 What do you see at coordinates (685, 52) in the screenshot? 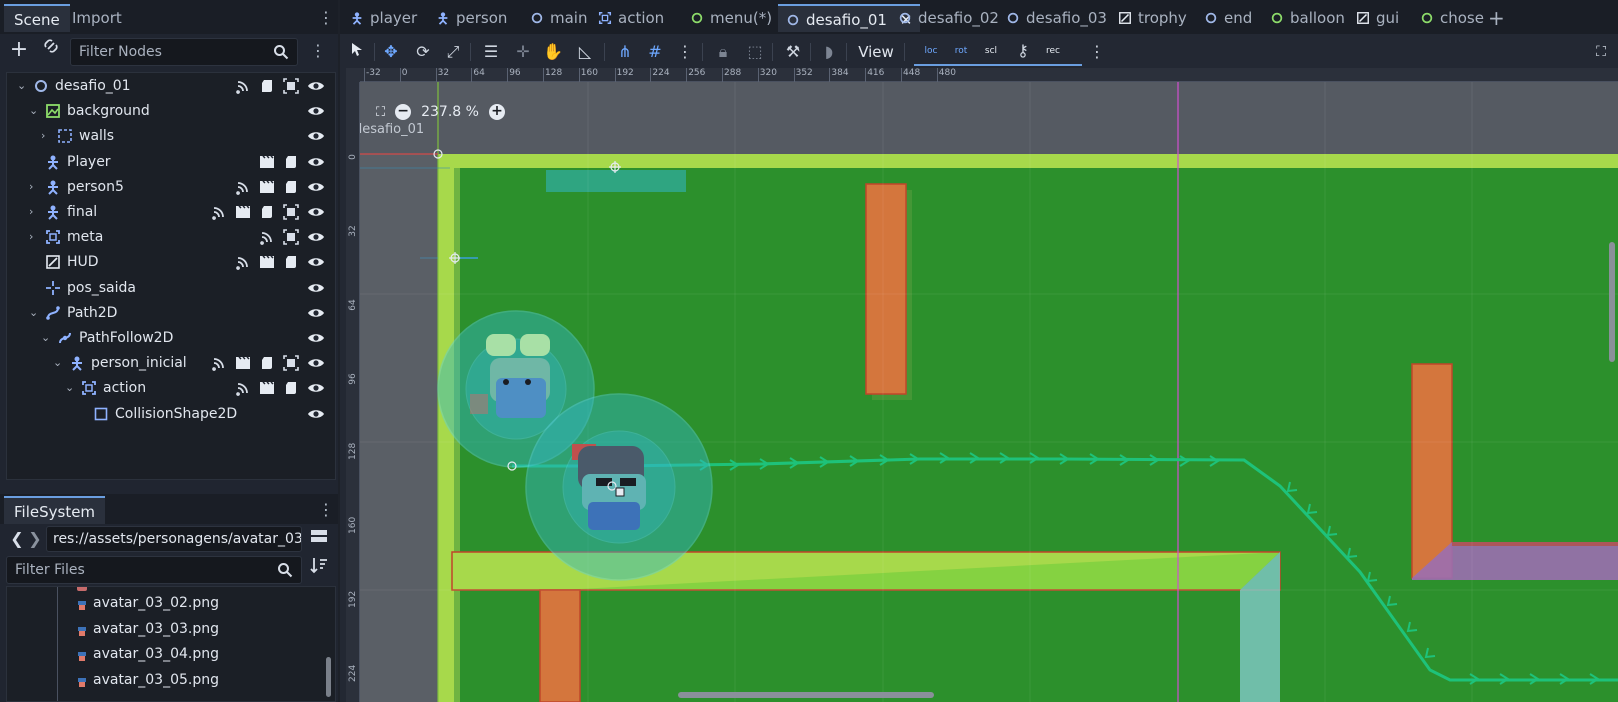
I see `snap-options-icon: ⋮` at bounding box center [685, 52].